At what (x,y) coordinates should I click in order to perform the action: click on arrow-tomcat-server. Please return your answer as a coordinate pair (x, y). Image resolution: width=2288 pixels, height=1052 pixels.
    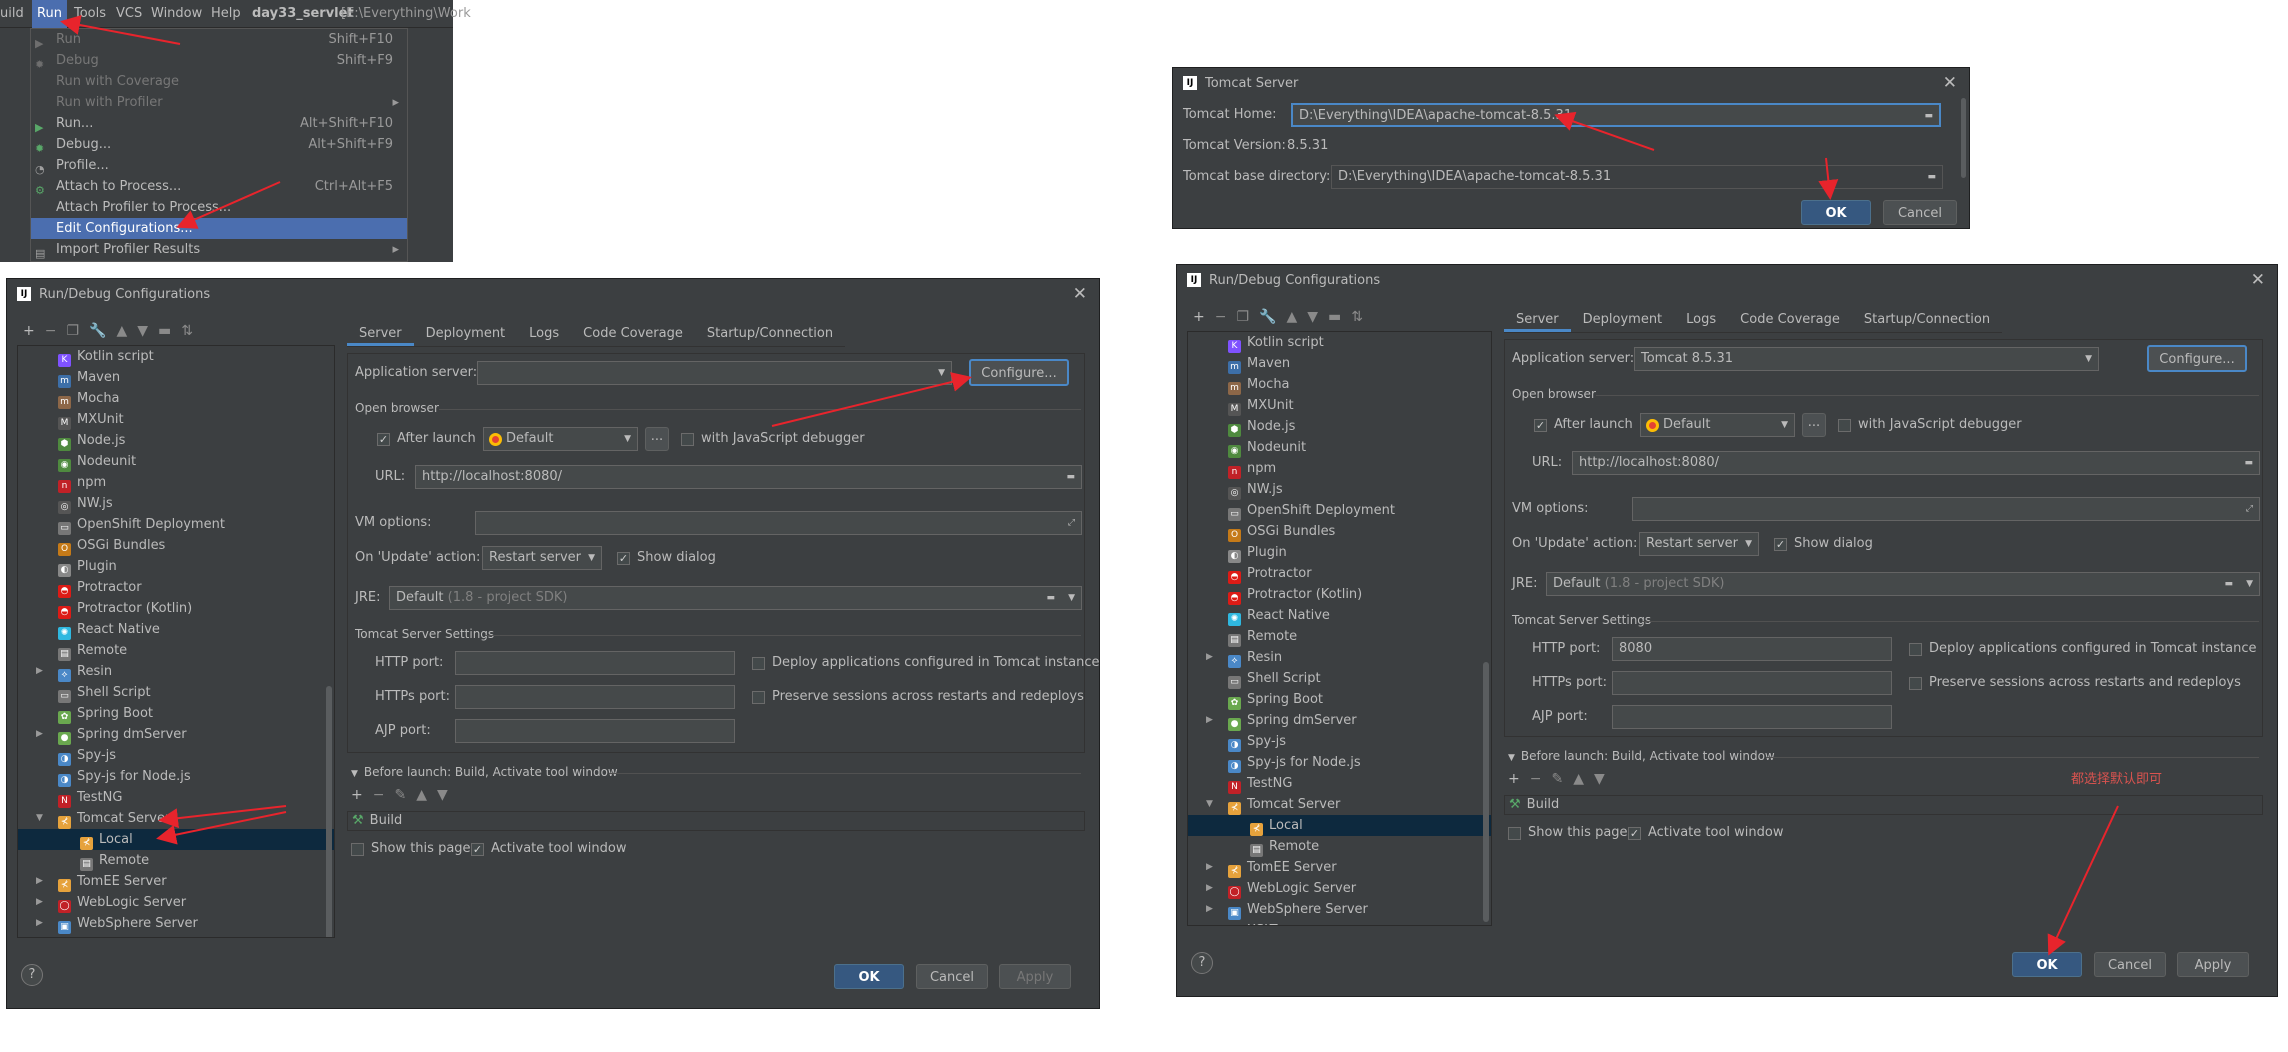
    Looking at the image, I should click on (222, 817).